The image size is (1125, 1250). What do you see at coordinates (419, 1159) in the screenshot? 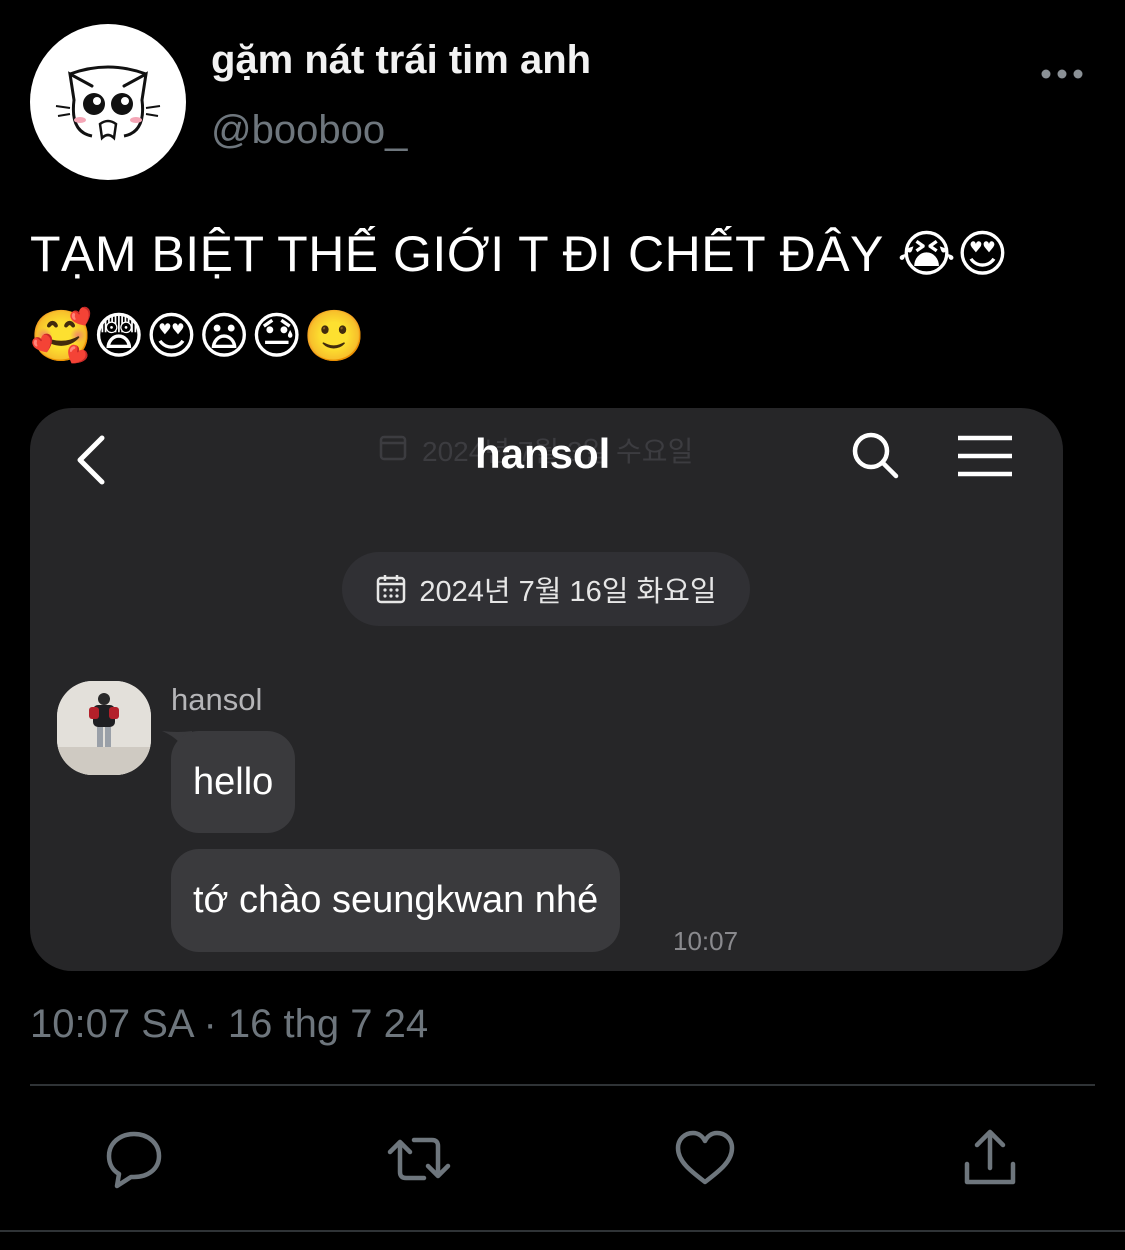
I see `retweet-icon` at bounding box center [419, 1159].